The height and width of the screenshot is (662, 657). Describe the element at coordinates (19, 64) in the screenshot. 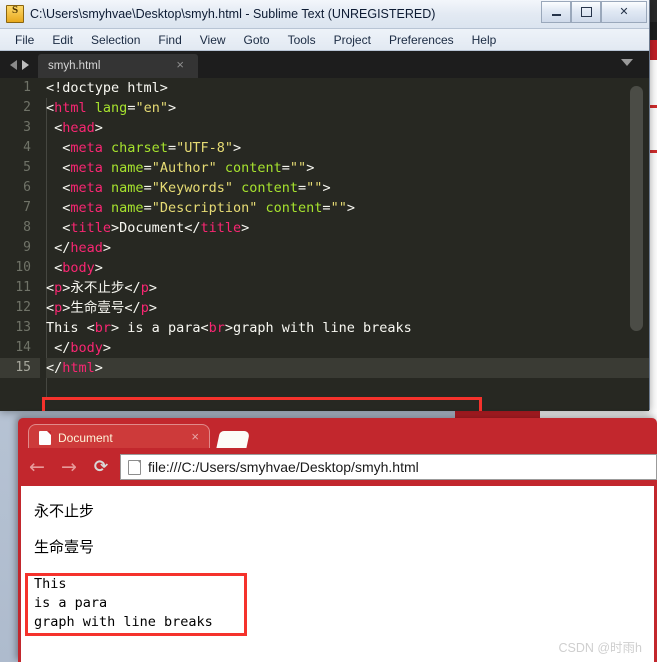

I see `tab-scroll-arrows` at that location.